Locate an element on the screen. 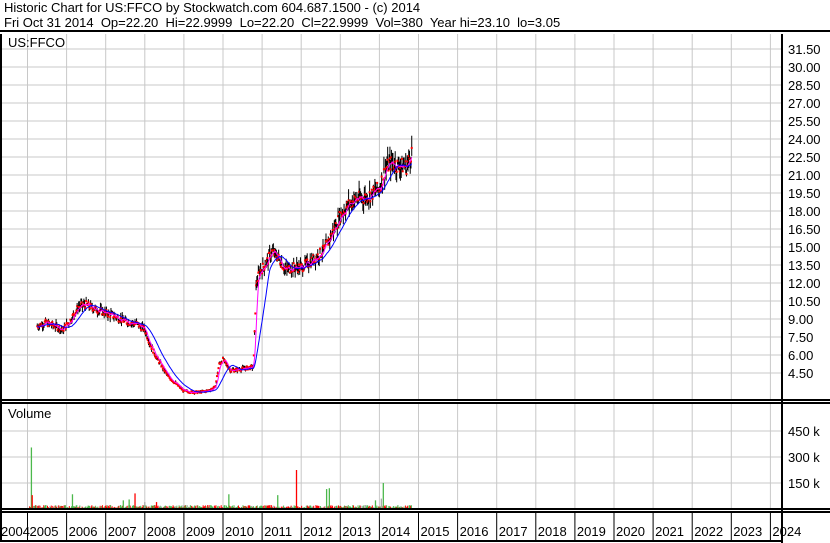  year-tick-label: 2010 is located at coordinates (239, 531).